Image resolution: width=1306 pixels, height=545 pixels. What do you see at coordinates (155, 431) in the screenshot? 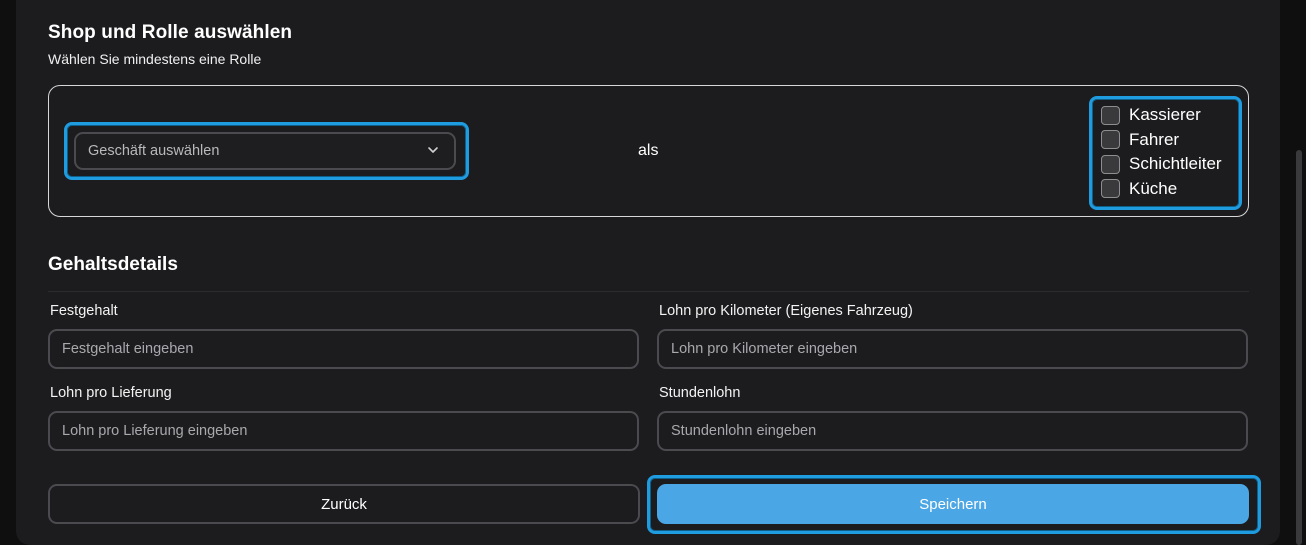
I see `input-placeholder: Lohn pro Lieferung eingeben` at bounding box center [155, 431].